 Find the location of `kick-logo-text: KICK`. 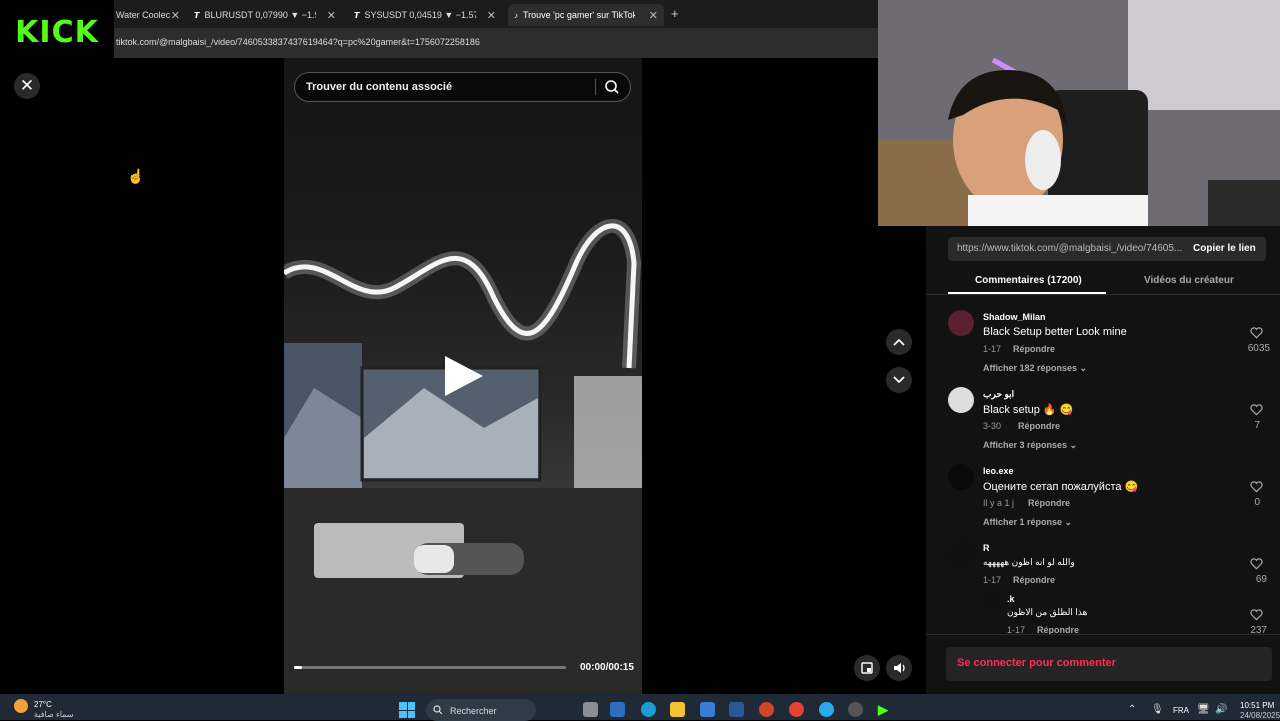

kick-logo-text: KICK is located at coordinates (57, 32).